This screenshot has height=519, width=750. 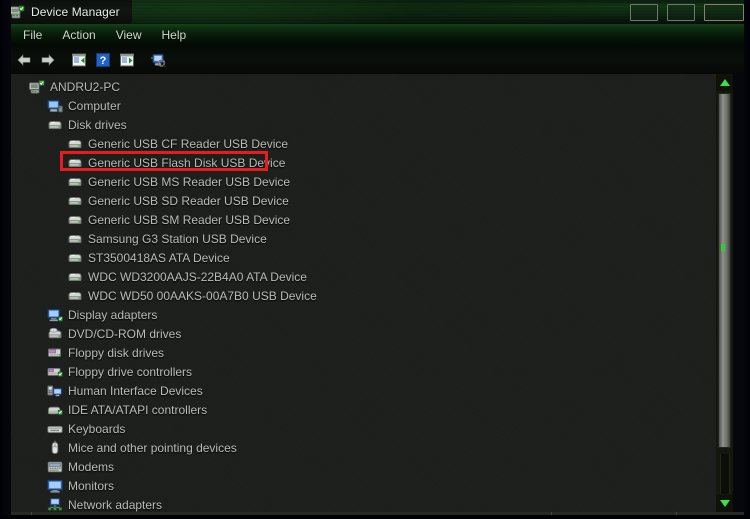 What do you see at coordinates (55, 353) in the screenshot?
I see `floppy-disk-icon` at bounding box center [55, 353].